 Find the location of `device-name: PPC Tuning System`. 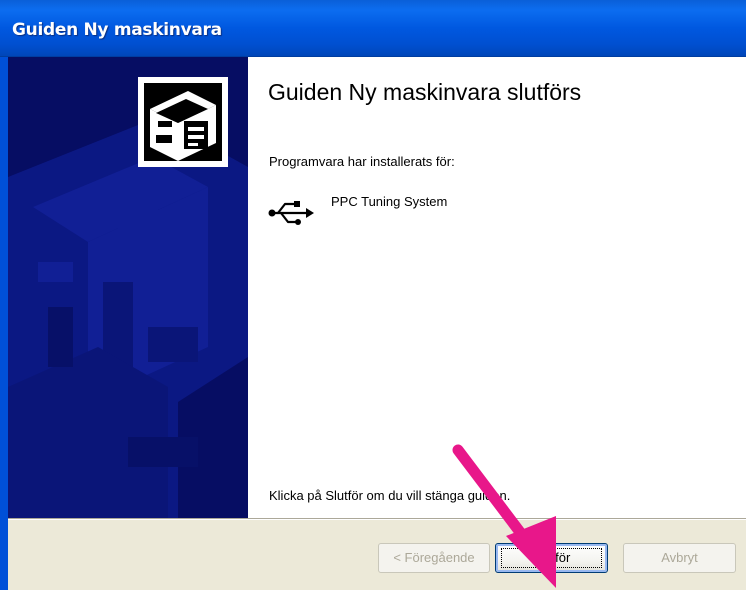

device-name: PPC Tuning System is located at coordinates (389, 201).